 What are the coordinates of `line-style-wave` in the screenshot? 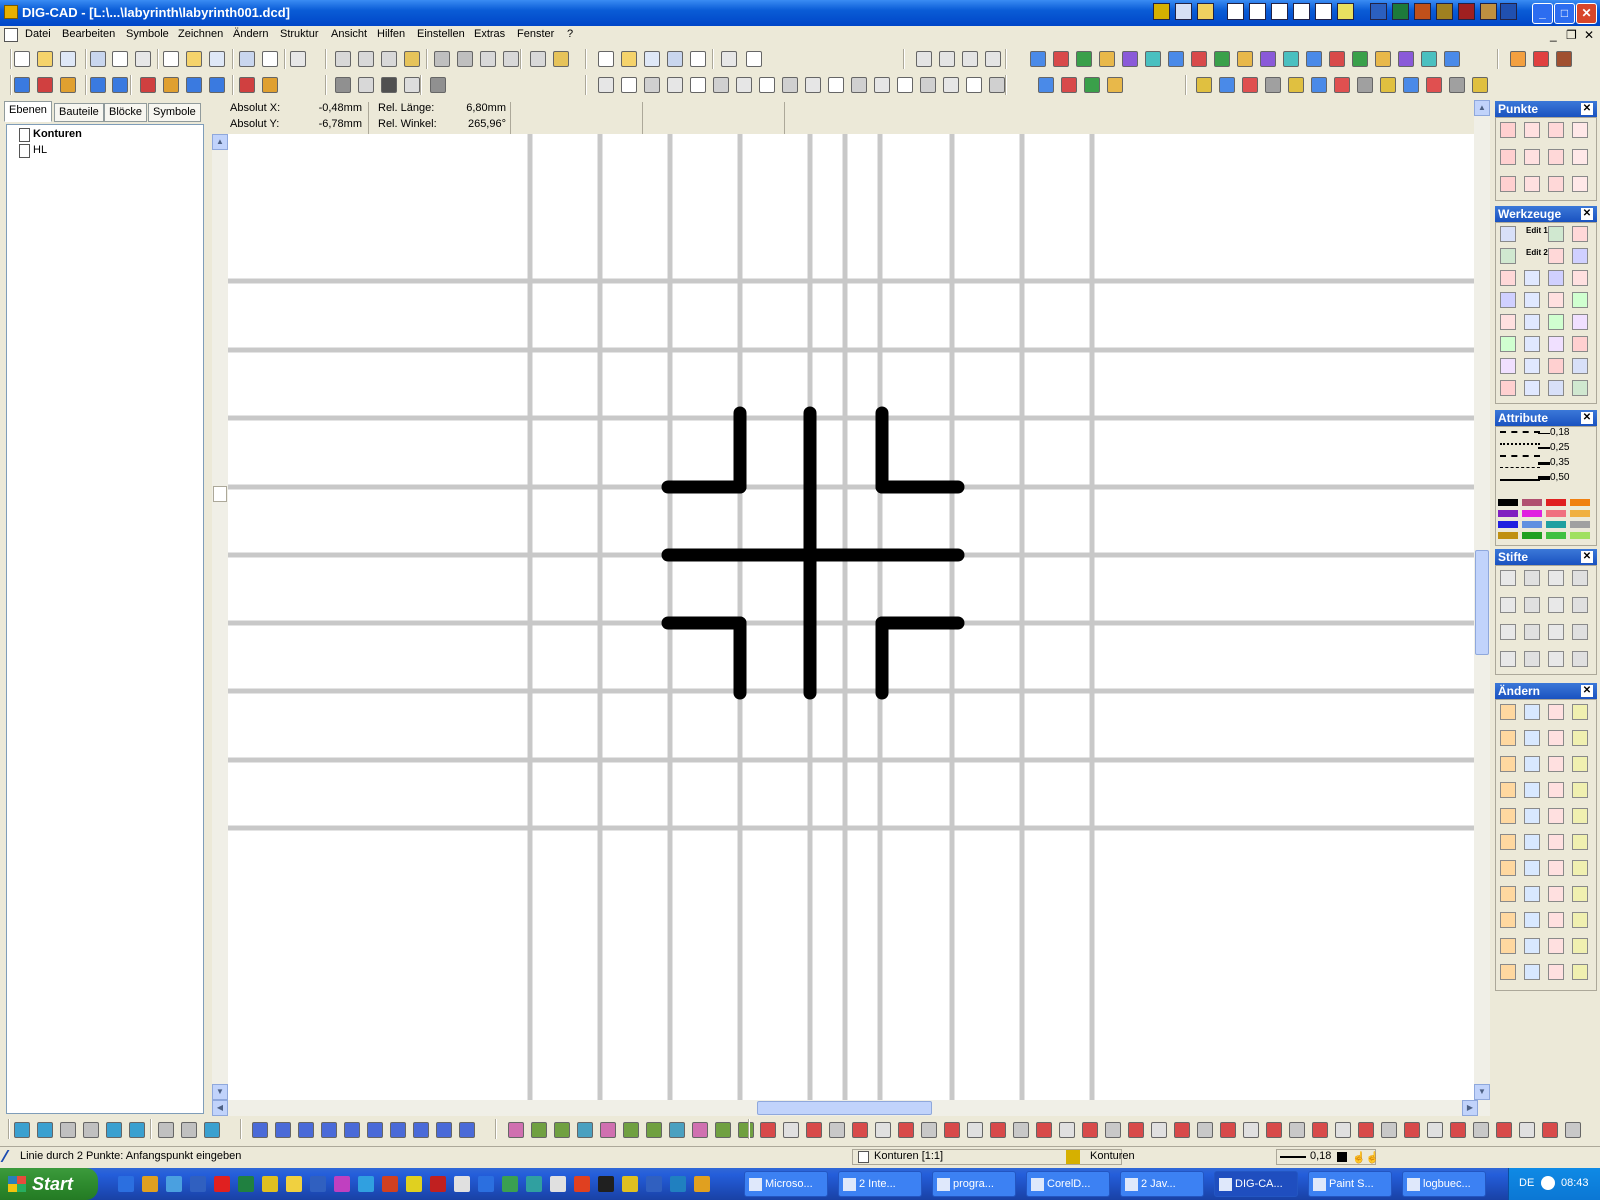 It's located at (1520, 480).